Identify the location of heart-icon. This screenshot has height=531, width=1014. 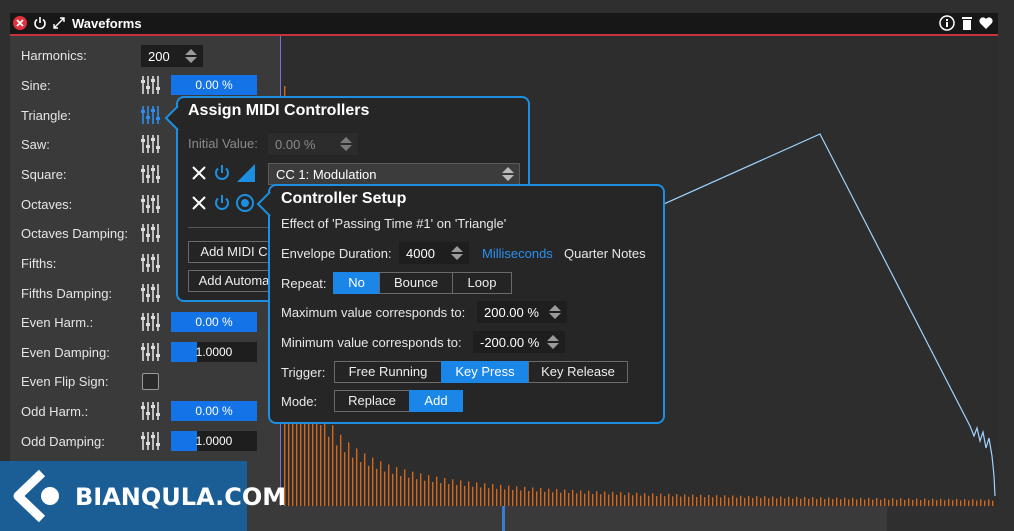
(986, 23).